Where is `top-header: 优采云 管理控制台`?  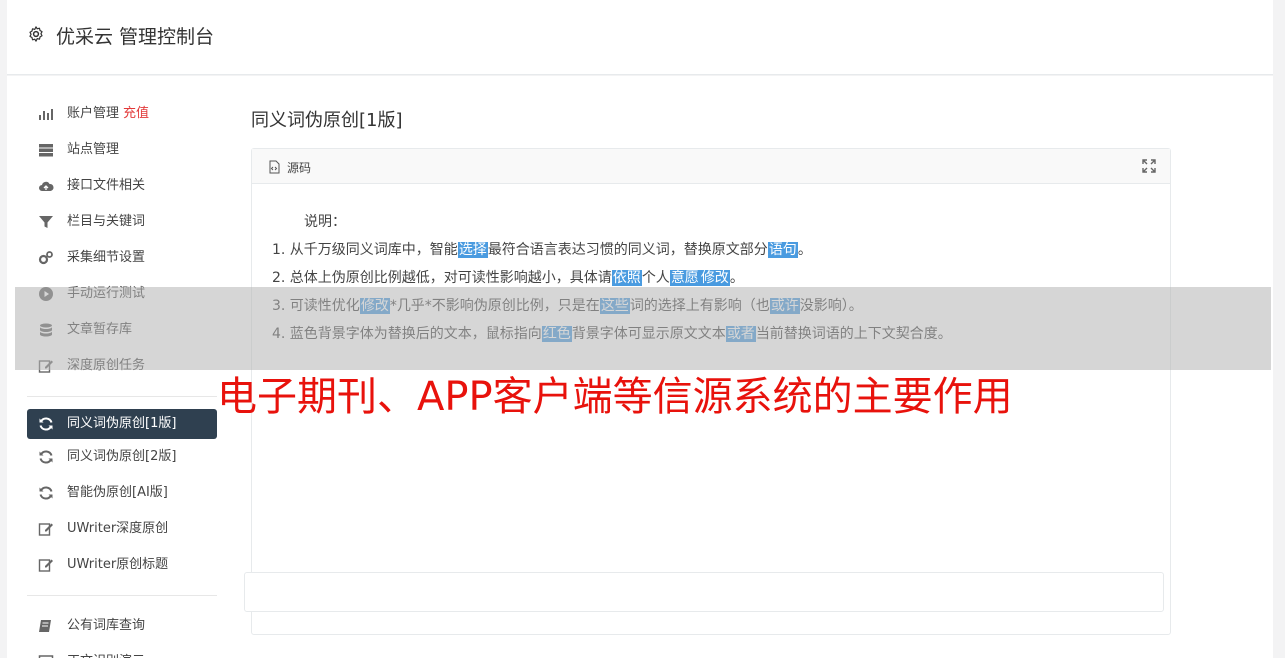 top-header: 优采云 管理控制台 is located at coordinates (640, 37).